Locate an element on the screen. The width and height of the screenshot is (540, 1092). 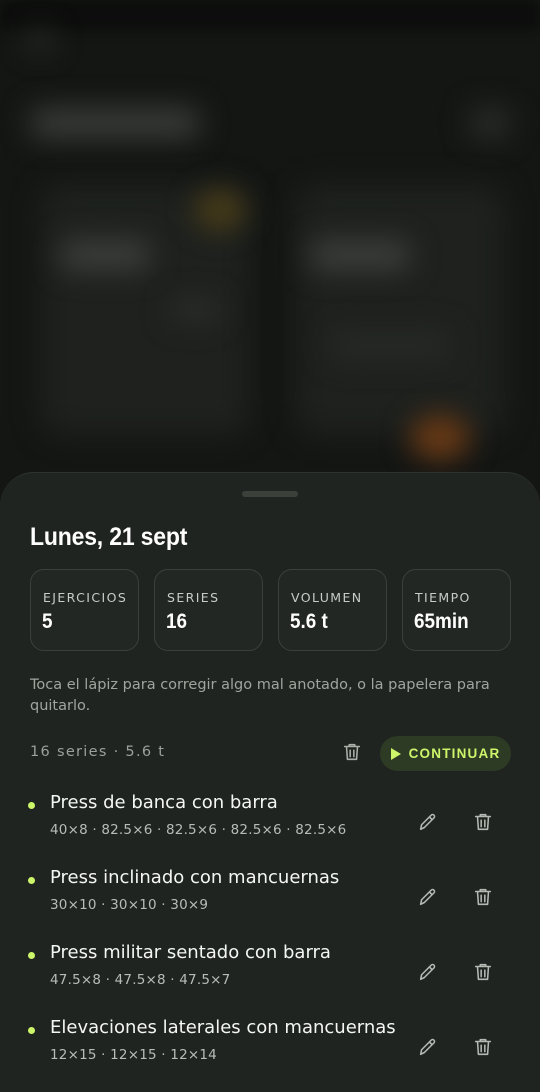
stat-card-series: SERIES 16 is located at coordinates (208, 610).